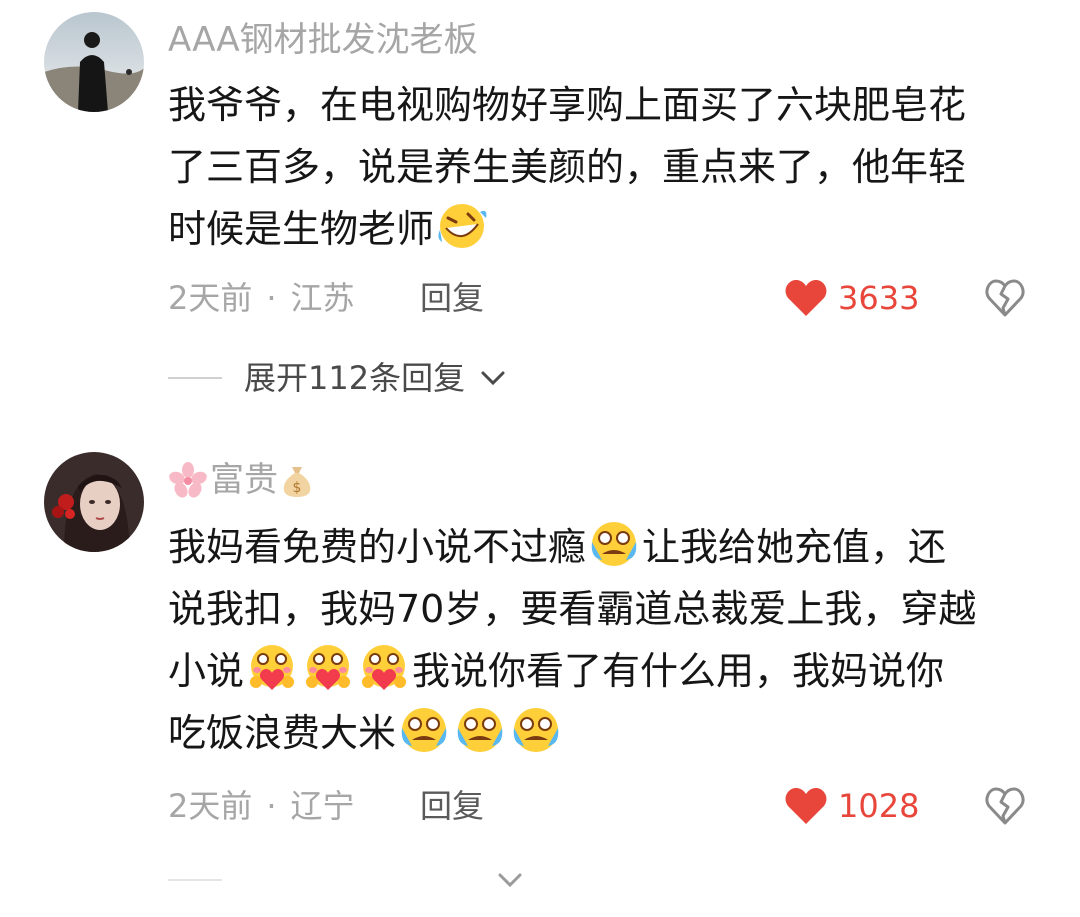 This screenshot has height=917, width=1080. I want to click on comment-meta: 2天前 · 辽宁, so click(261, 806).